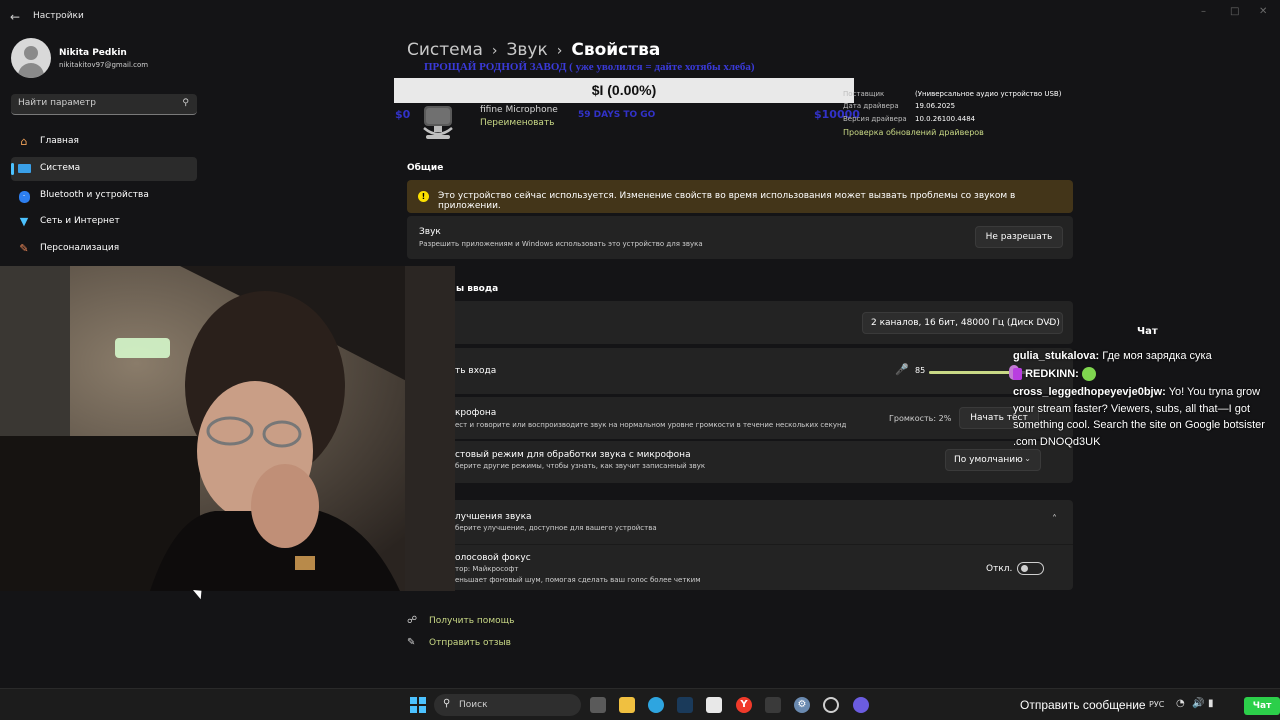  I want to click on format-dropdown: 2 каналов, 16 бит, 48000 Гц (Диск DVD) ⌄, so click(962, 323).